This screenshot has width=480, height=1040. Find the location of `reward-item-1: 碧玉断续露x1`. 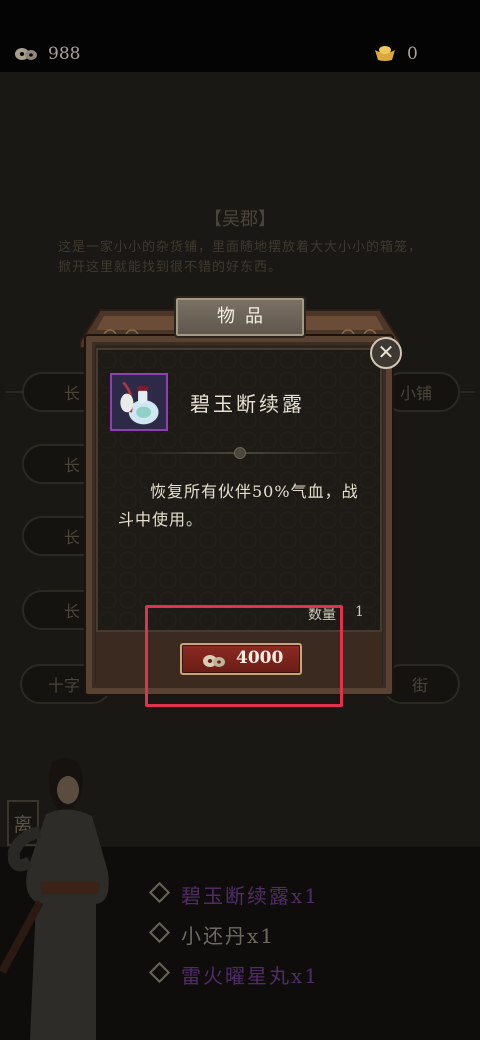

reward-item-1: 碧玉断续露x1 is located at coordinates (233, 894).